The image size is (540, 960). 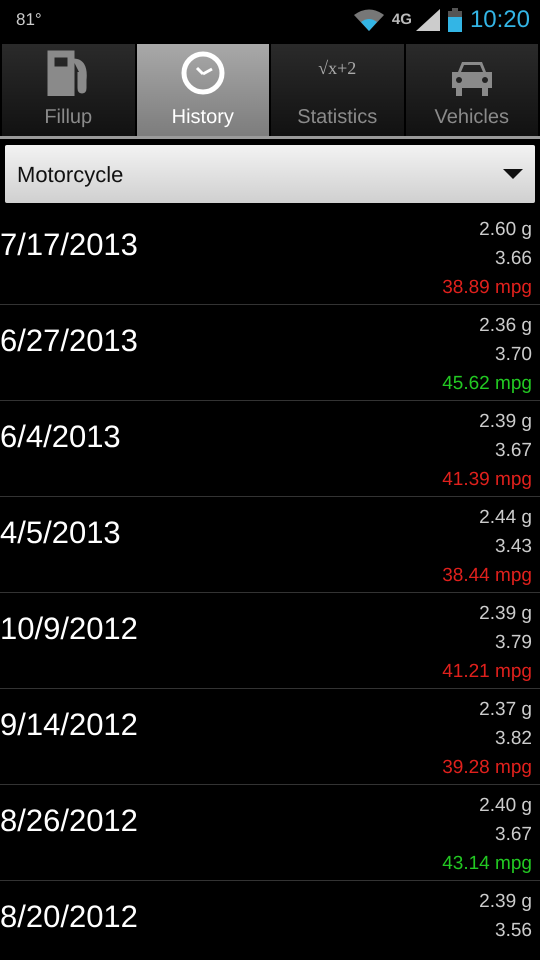 What do you see at coordinates (69, 246) in the screenshot?
I see `date-text: 7/17/2013` at bounding box center [69, 246].